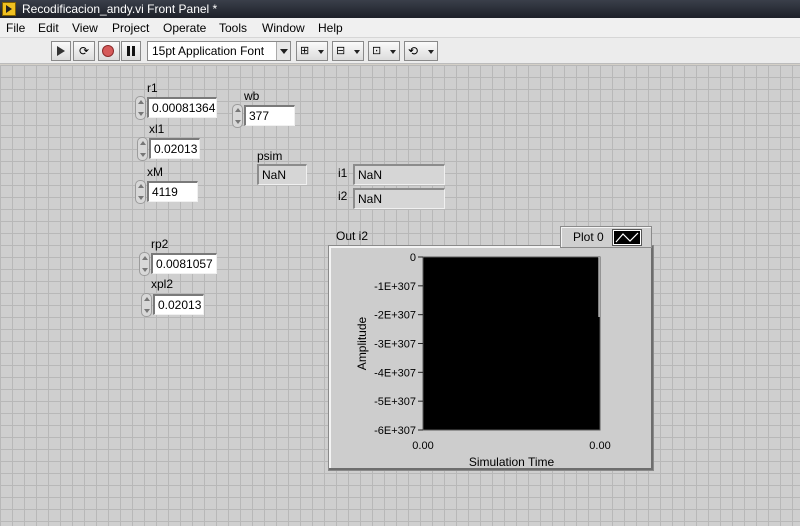  Describe the element at coordinates (395, 431) in the screenshot. I see `y-tick-label: -6E+307` at that location.